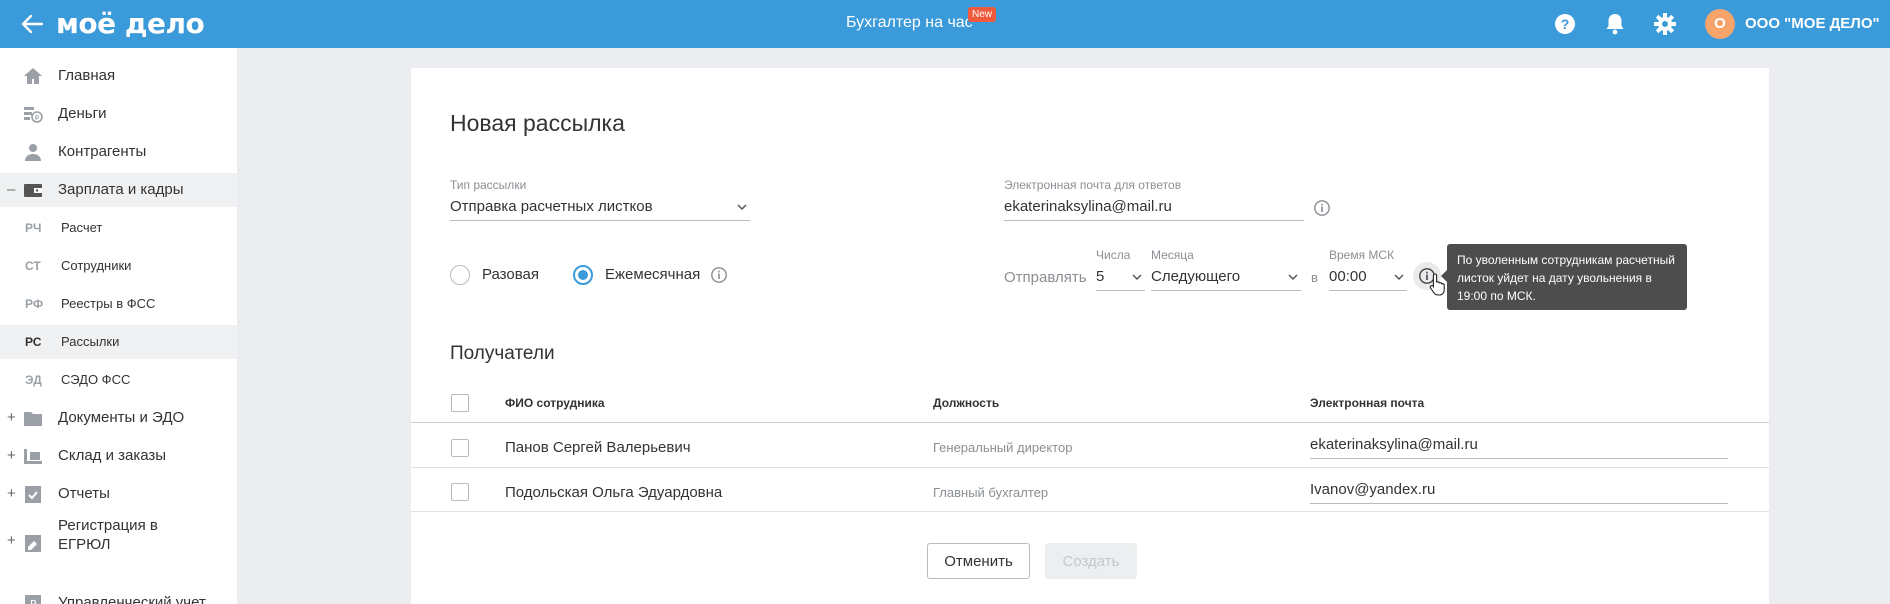 The image size is (1890, 604). What do you see at coordinates (1100, 276) in the screenshot?
I see `day-value: 5` at bounding box center [1100, 276].